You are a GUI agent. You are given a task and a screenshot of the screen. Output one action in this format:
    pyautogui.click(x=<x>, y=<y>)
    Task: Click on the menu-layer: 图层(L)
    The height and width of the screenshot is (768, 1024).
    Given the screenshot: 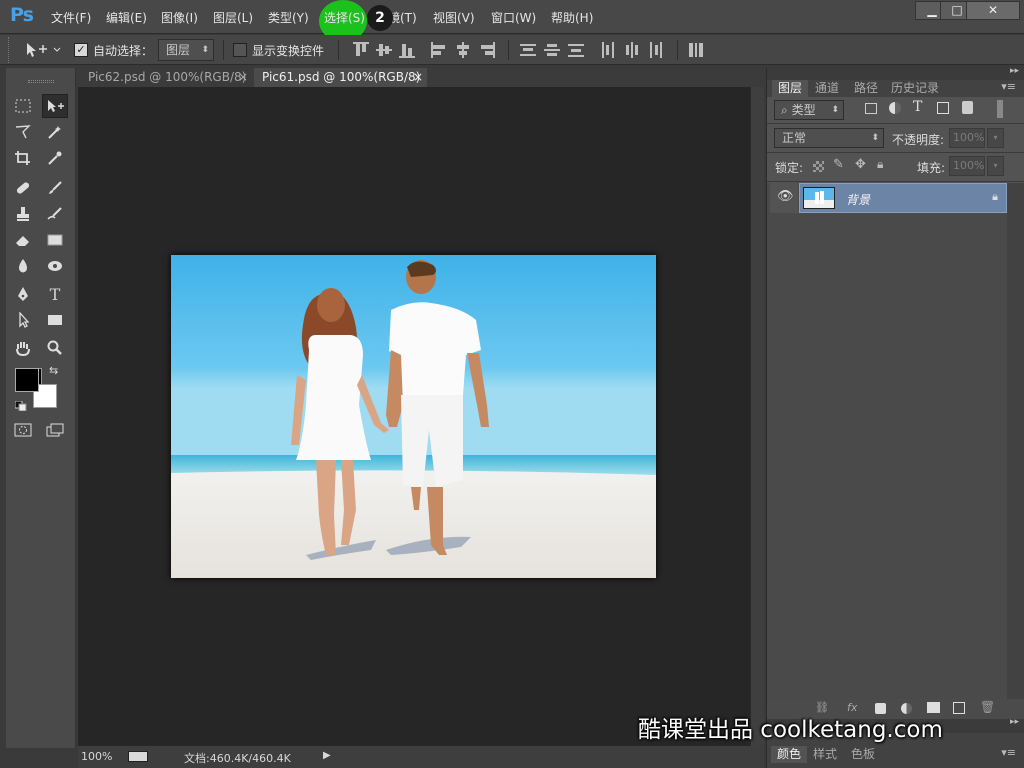 What is the action you would take?
    pyautogui.click(x=233, y=17)
    